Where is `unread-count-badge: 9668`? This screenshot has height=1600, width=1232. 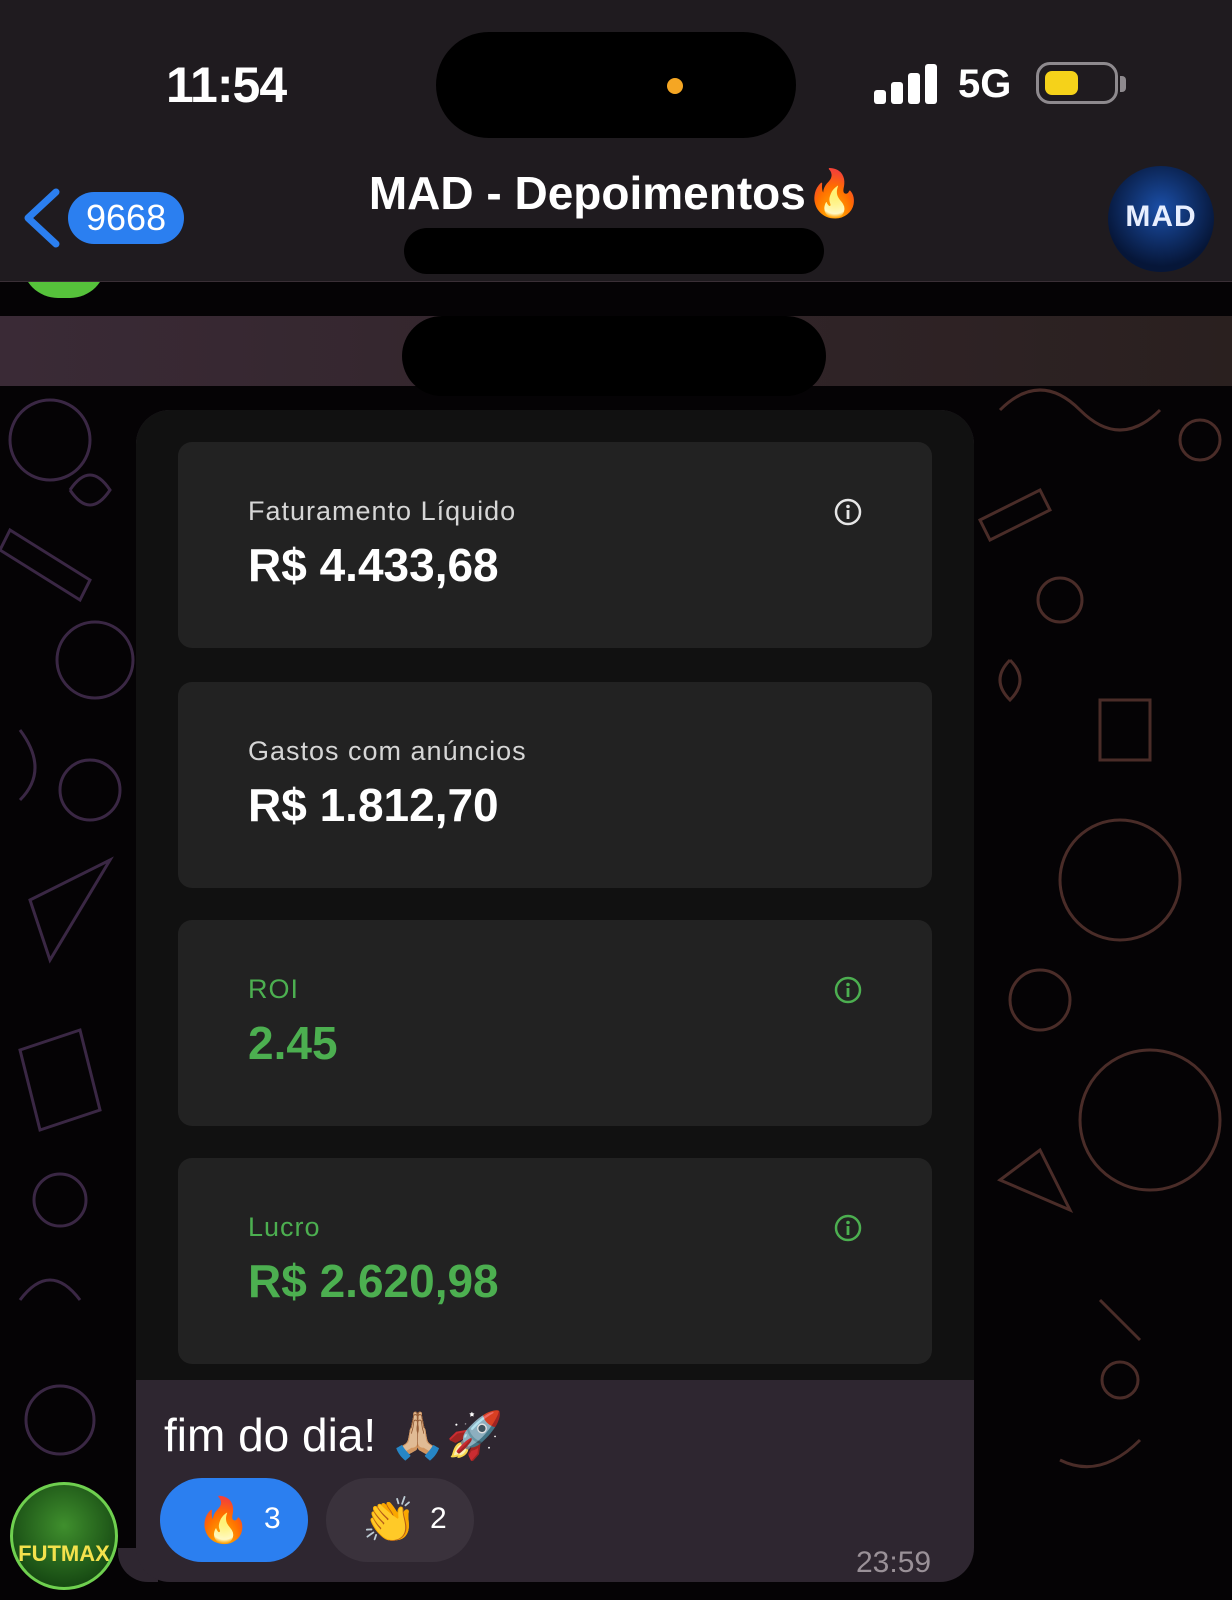
unread-count-badge: 9668 is located at coordinates (126, 218).